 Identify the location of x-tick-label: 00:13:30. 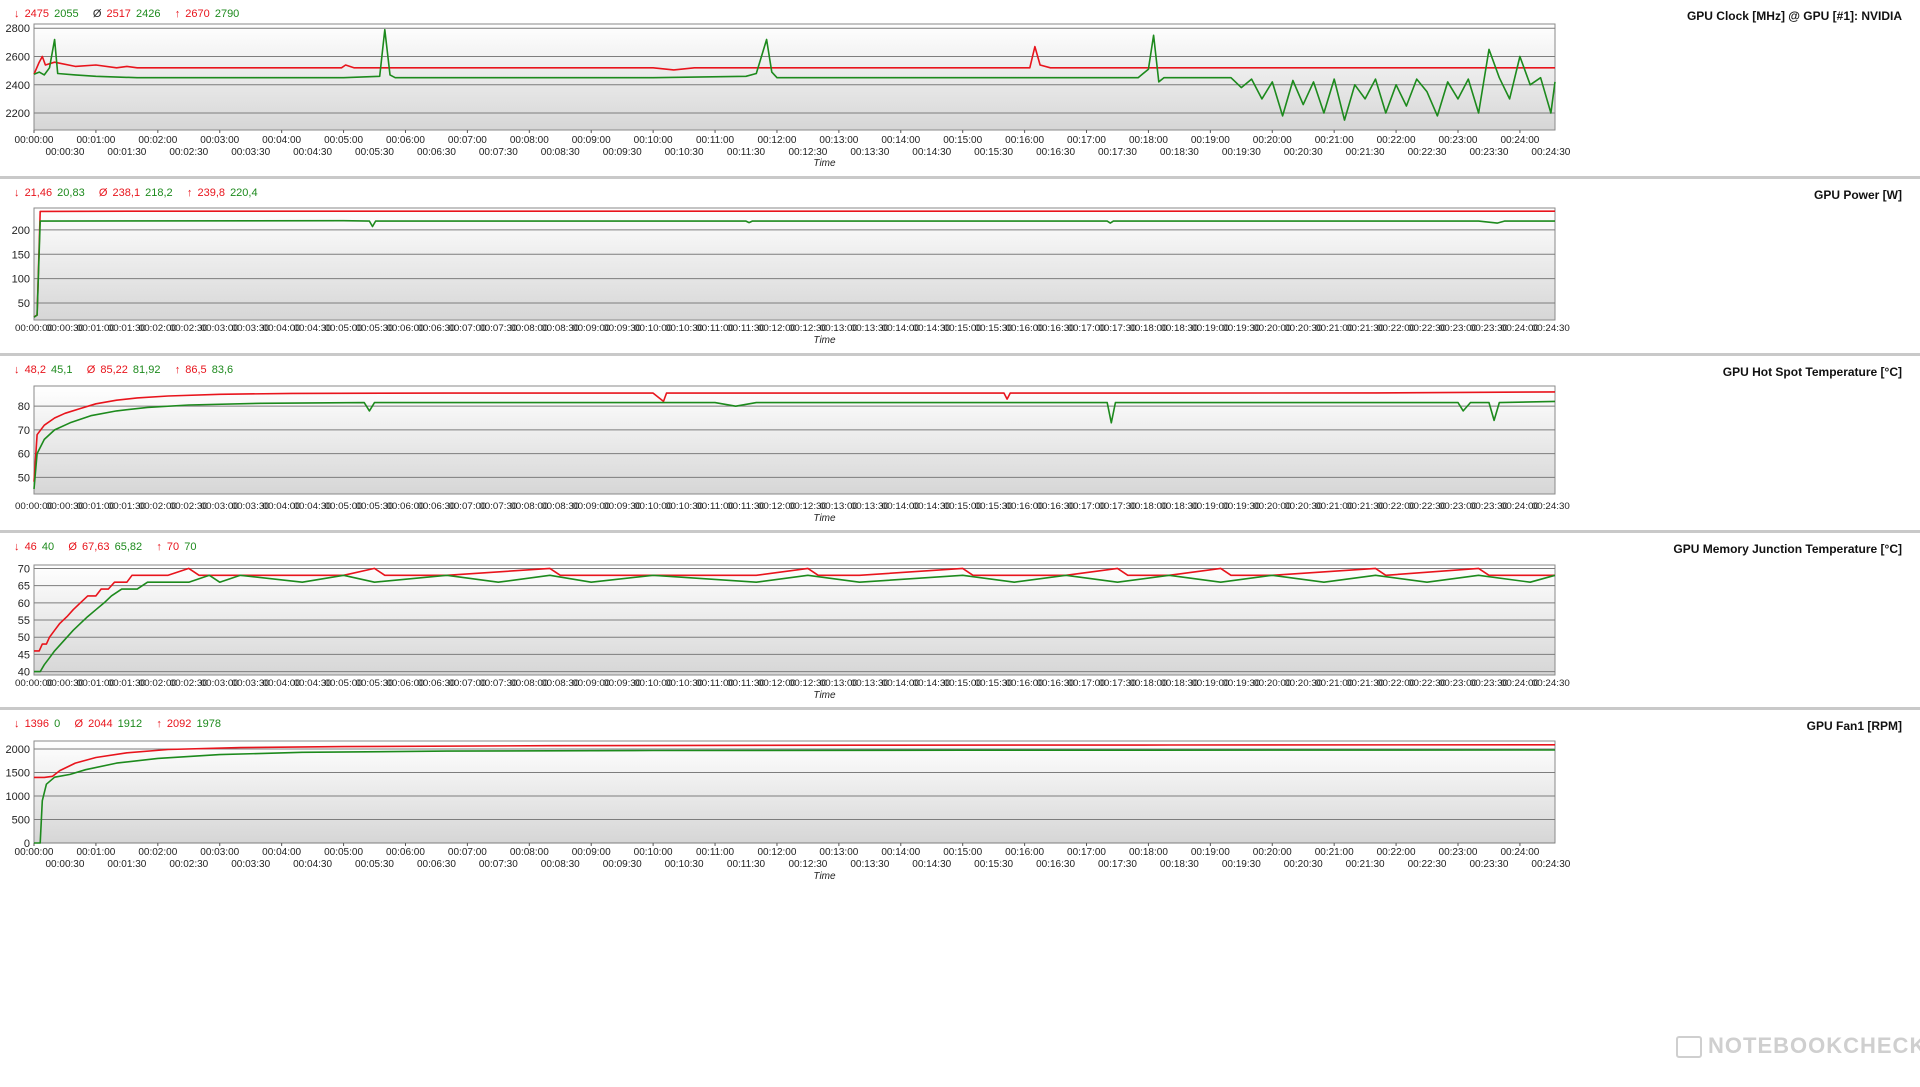
(869, 152).